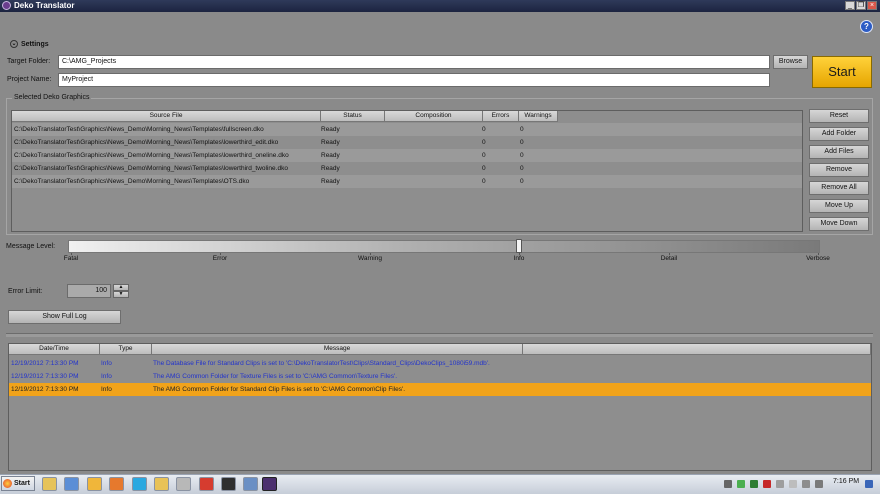 Image resolution: width=880 pixels, height=494 pixels. What do you see at coordinates (6, 5) in the screenshot?
I see `app-icon` at bounding box center [6, 5].